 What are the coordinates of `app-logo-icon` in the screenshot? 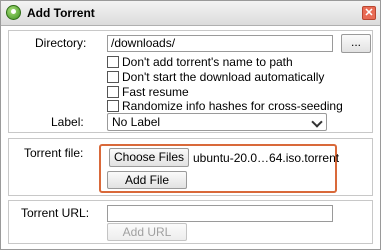 It's located at (13, 12).